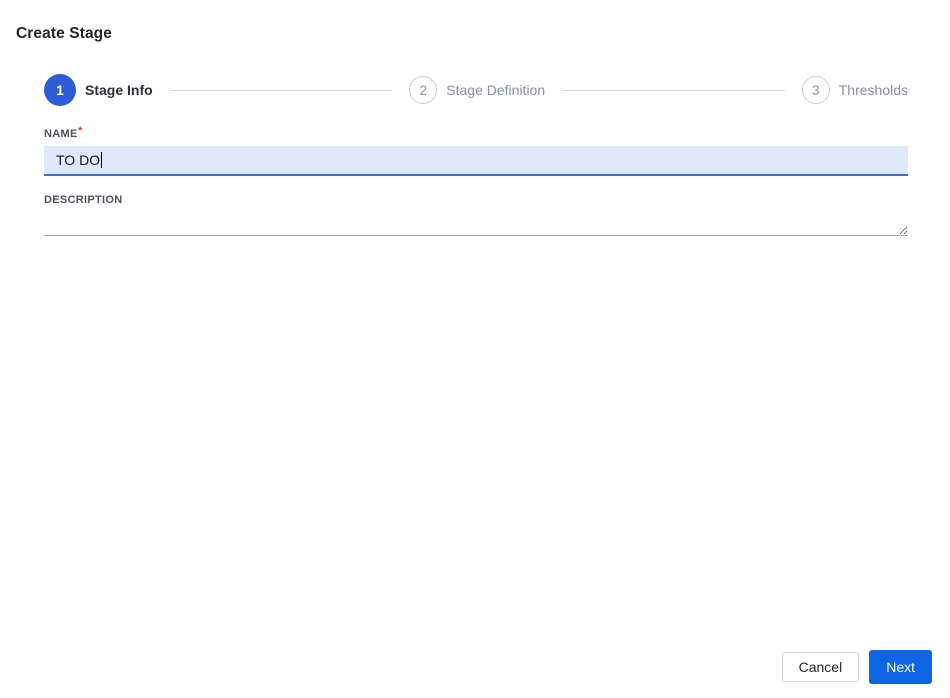 The image size is (950, 698). I want to click on dialog-footer: Cancel Next, so click(856, 667).